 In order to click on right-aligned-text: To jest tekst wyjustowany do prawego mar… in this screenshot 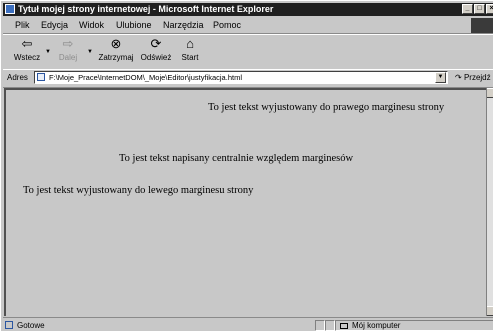, I will do `click(326, 107)`.